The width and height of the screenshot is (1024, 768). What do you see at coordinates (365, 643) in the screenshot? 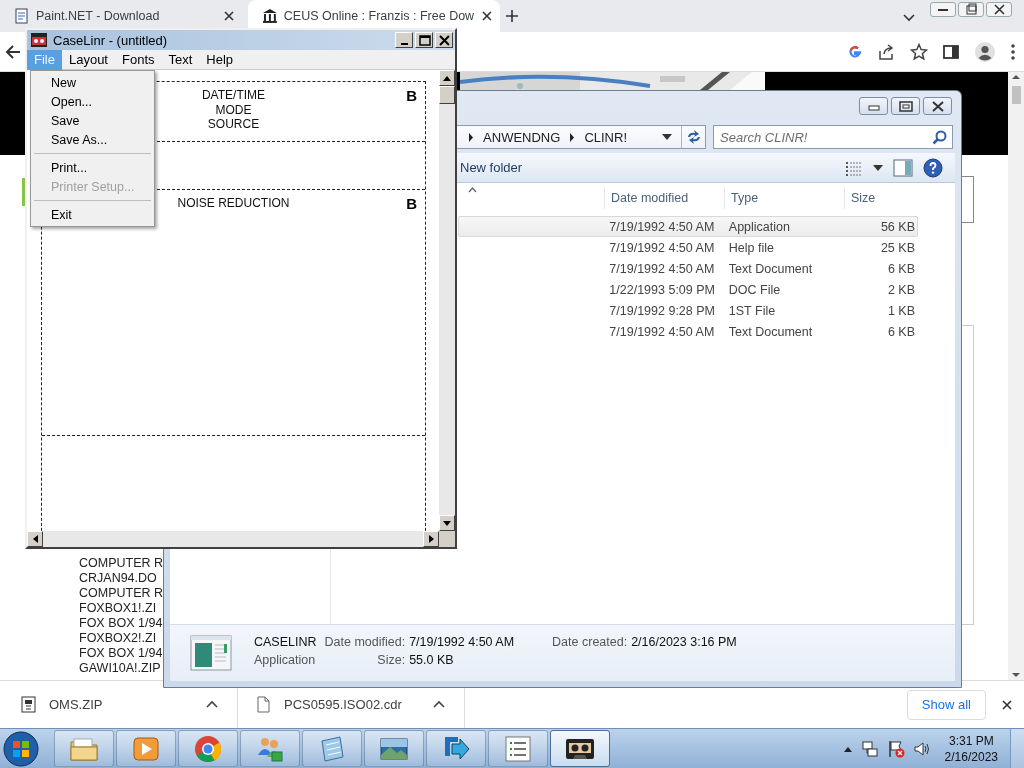
I see `detail-label: Date modified:` at bounding box center [365, 643].